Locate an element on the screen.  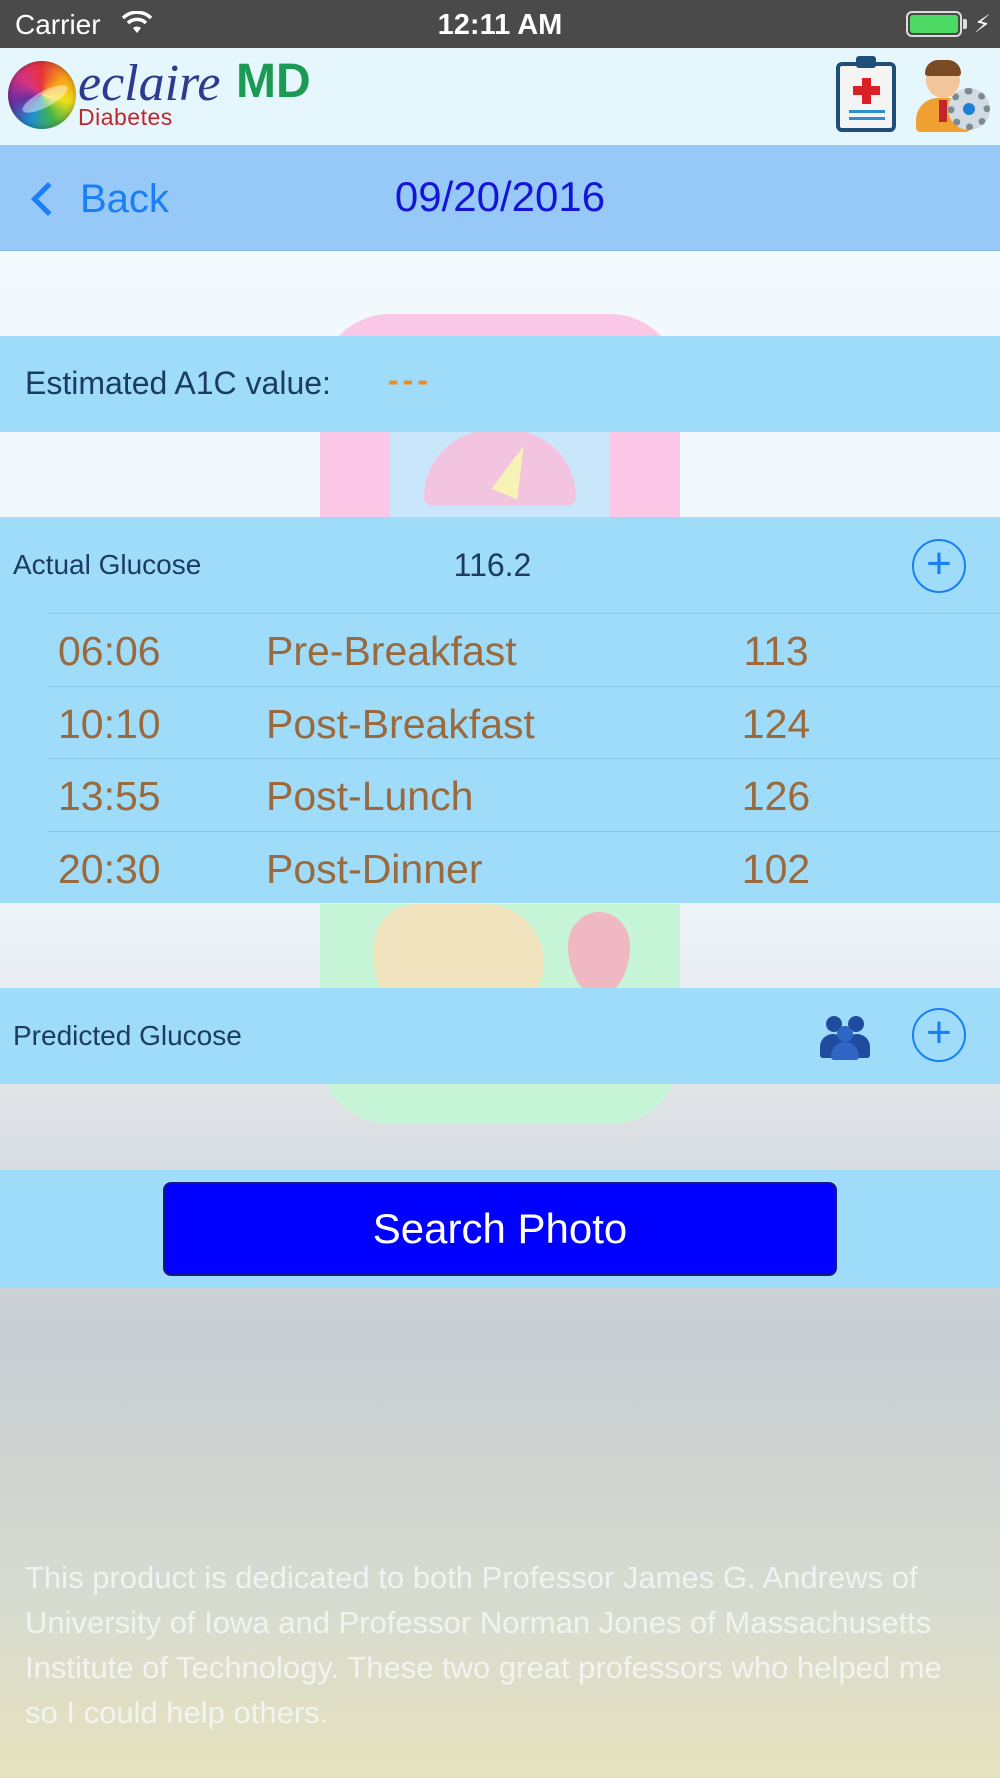
status-bar: Carrier 12:11 AM ⚡ is located at coordinates (500, 24).